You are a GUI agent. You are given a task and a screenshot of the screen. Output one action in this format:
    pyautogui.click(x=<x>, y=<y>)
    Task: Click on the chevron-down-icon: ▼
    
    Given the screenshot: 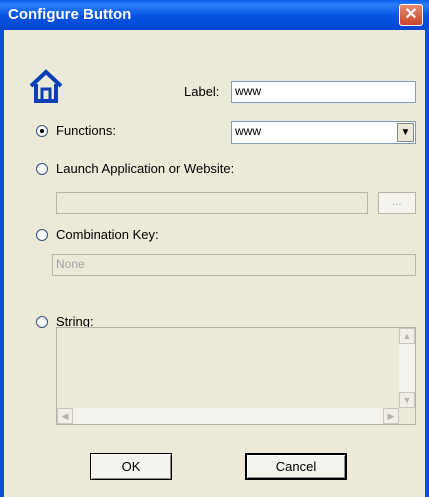 What is the action you would take?
    pyautogui.click(x=405, y=132)
    